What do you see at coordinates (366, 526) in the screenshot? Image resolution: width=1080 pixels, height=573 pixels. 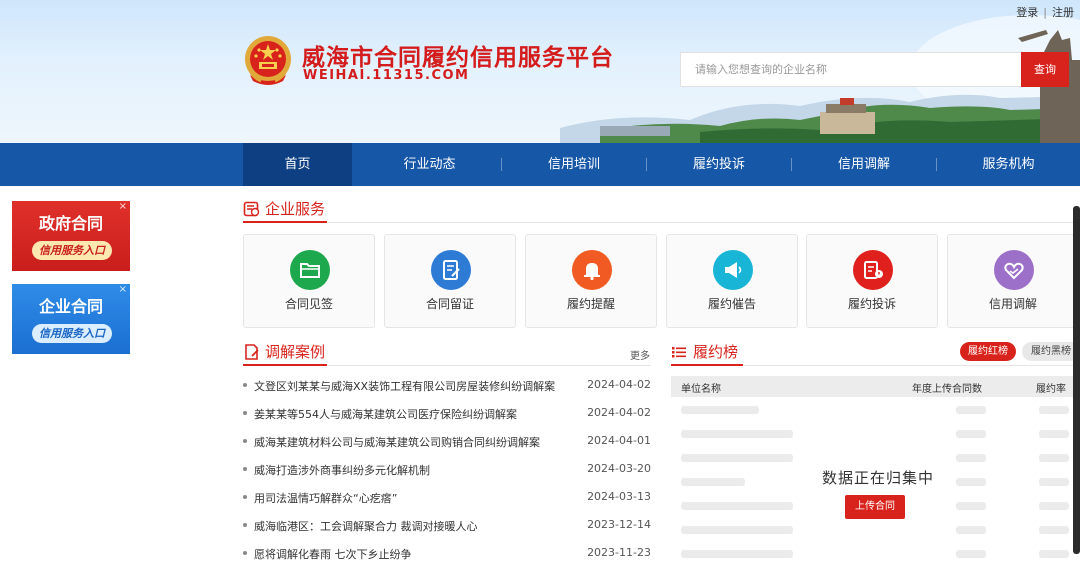 I see `case-title: 威海临港区：工会调解聚合力 裁调对接暖人心` at bounding box center [366, 526].